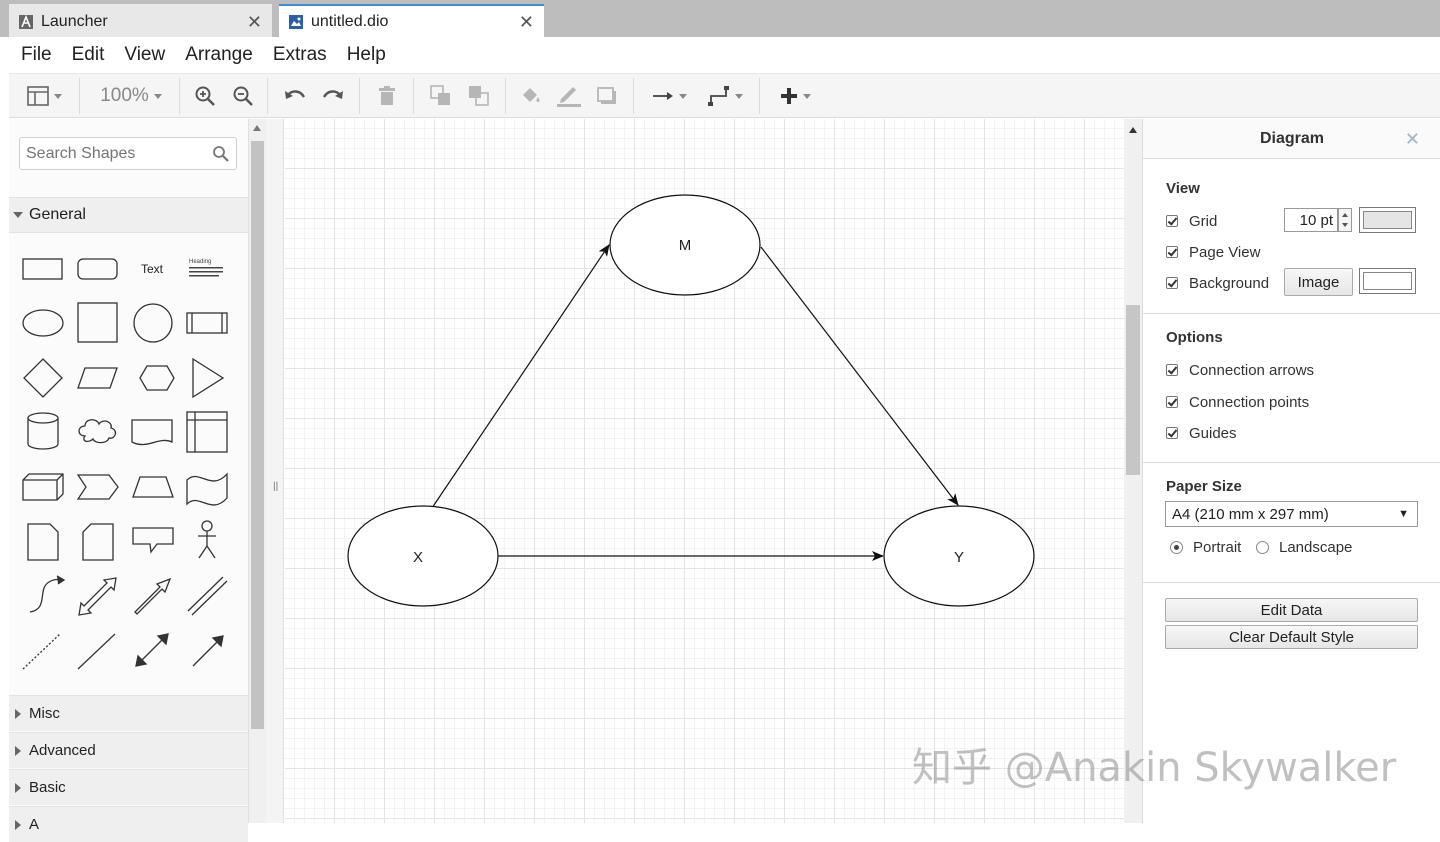  Describe the element at coordinates (423, 556) in the screenshot. I see `node-x: X` at that location.